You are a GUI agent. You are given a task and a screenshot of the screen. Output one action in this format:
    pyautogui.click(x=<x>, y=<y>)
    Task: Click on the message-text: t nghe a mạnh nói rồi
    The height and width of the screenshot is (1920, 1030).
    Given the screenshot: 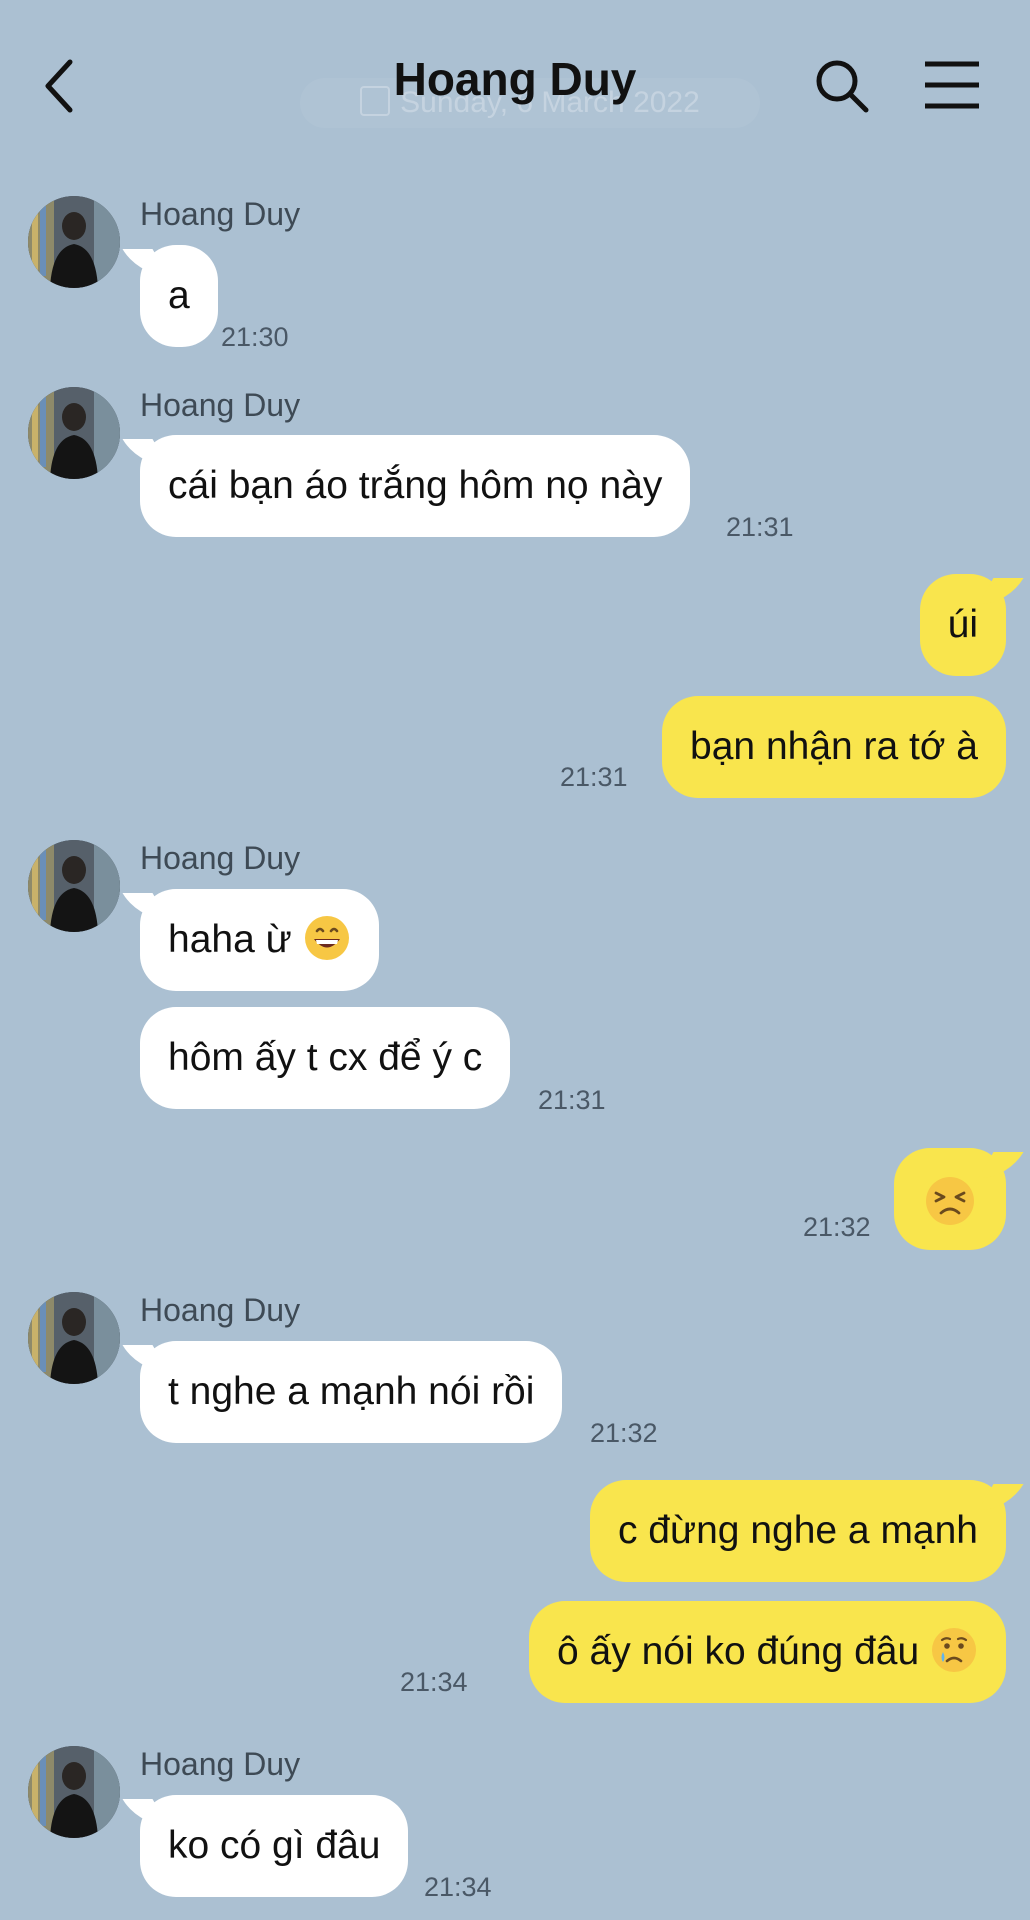 What is the action you would take?
    pyautogui.click(x=351, y=1391)
    